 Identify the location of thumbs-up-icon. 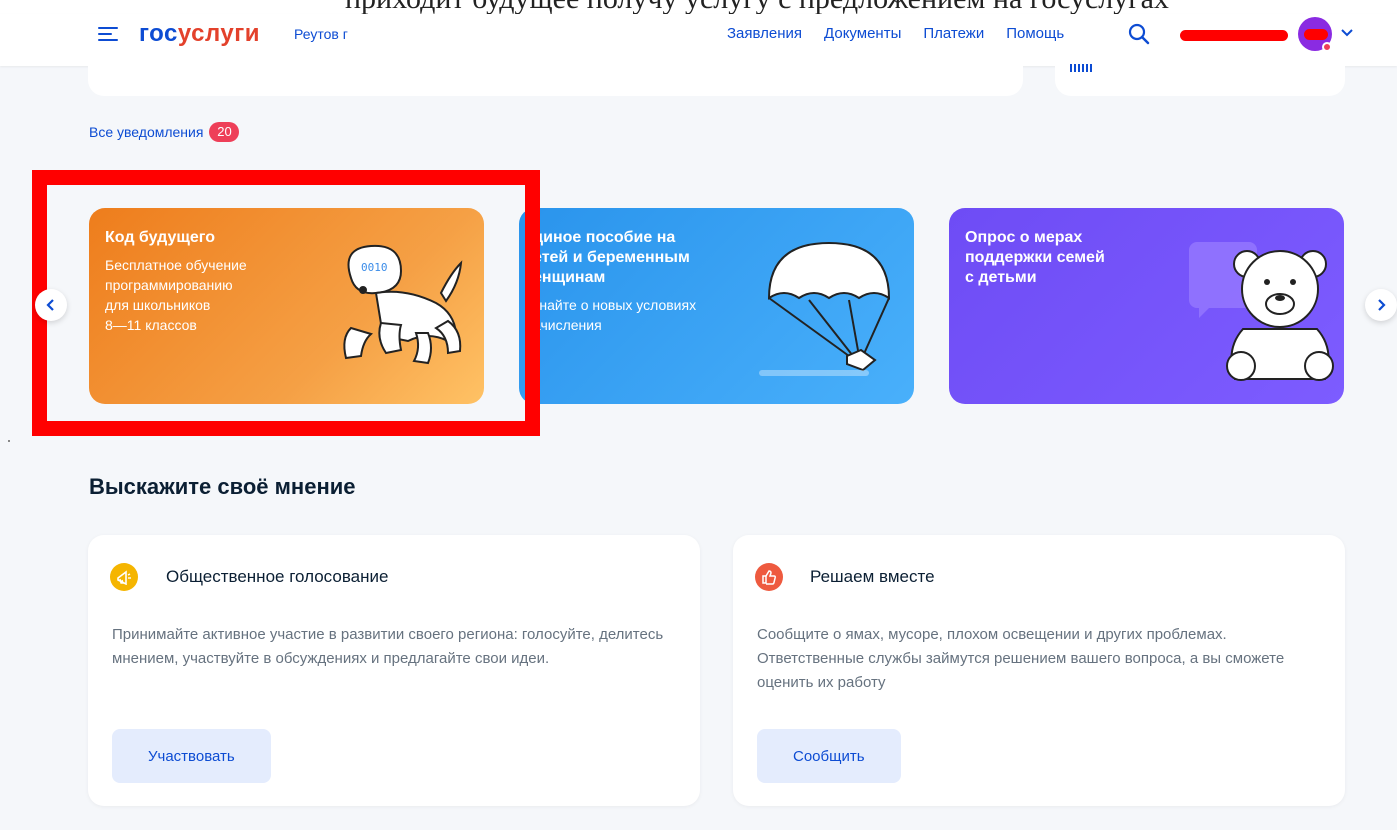
(769, 577).